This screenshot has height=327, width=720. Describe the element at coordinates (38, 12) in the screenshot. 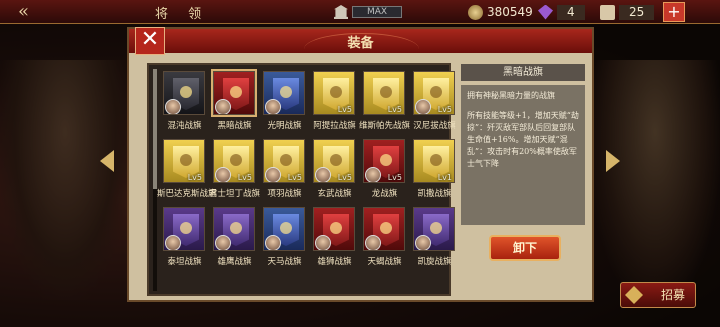

I see `back-button: «` at that location.